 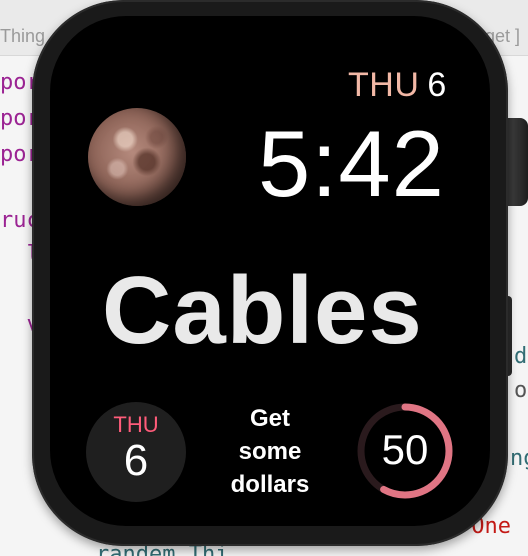 I want to click on watch-date-day: THU, so click(x=384, y=85).